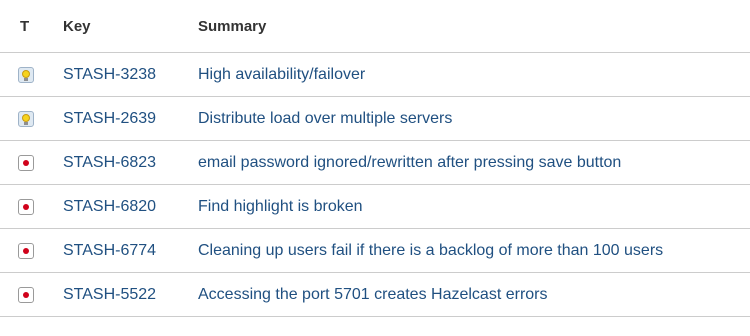 Image resolution: width=750 pixels, height=336 pixels. I want to click on issue-key-link: STASH-2639, so click(109, 119).